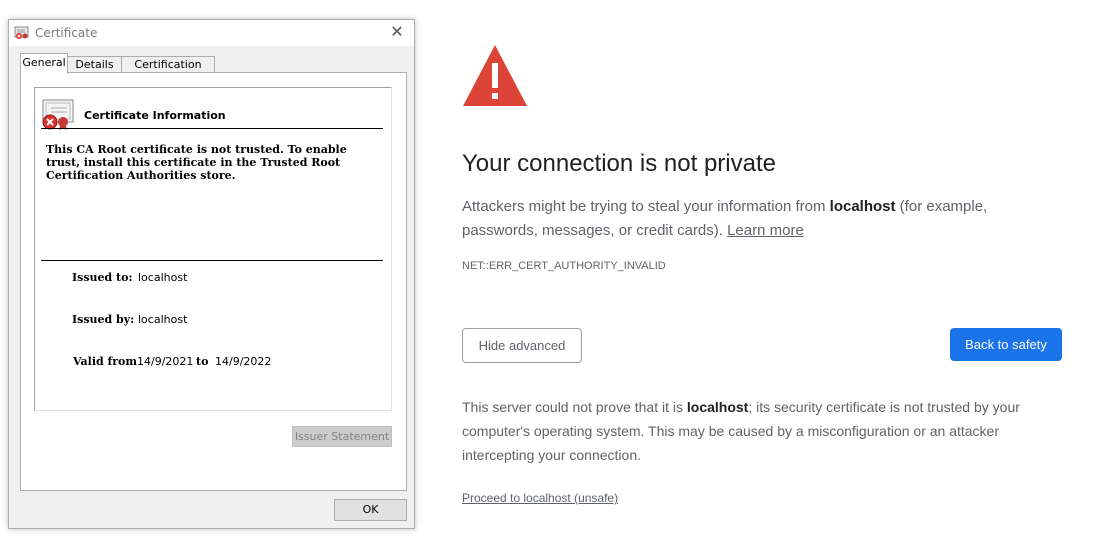  What do you see at coordinates (165, 361) in the screenshot?
I see `valid-from-value: 14/9/2021` at bounding box center [165, 361].